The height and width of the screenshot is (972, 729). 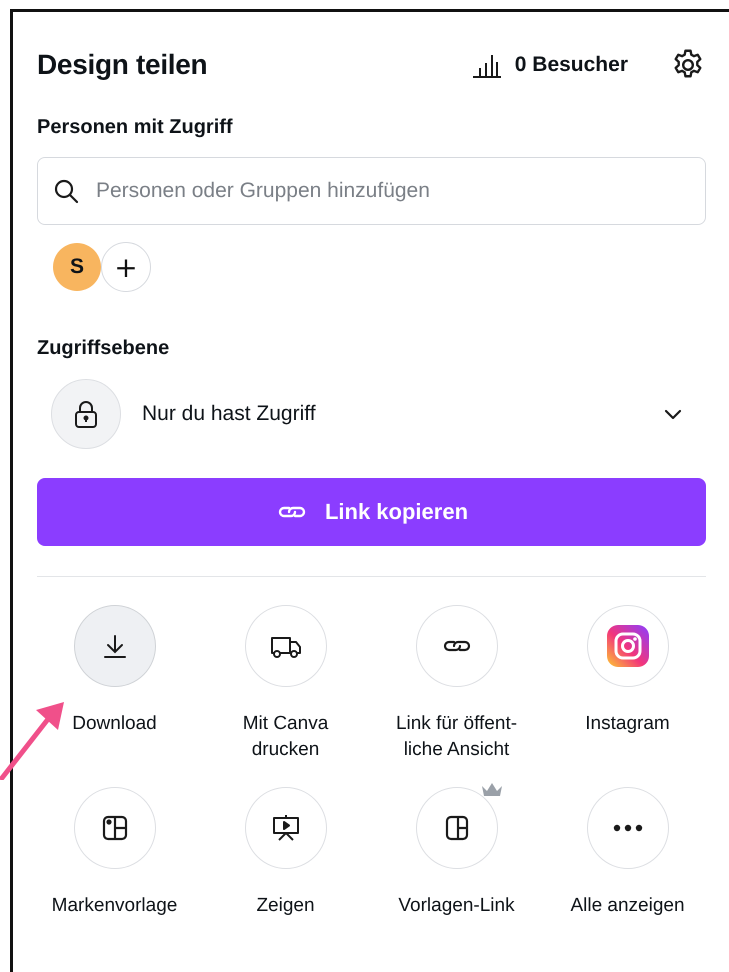 I want to click on search-field: Personen oder Gruppen hinzufügen, so click(x=371, y=191).